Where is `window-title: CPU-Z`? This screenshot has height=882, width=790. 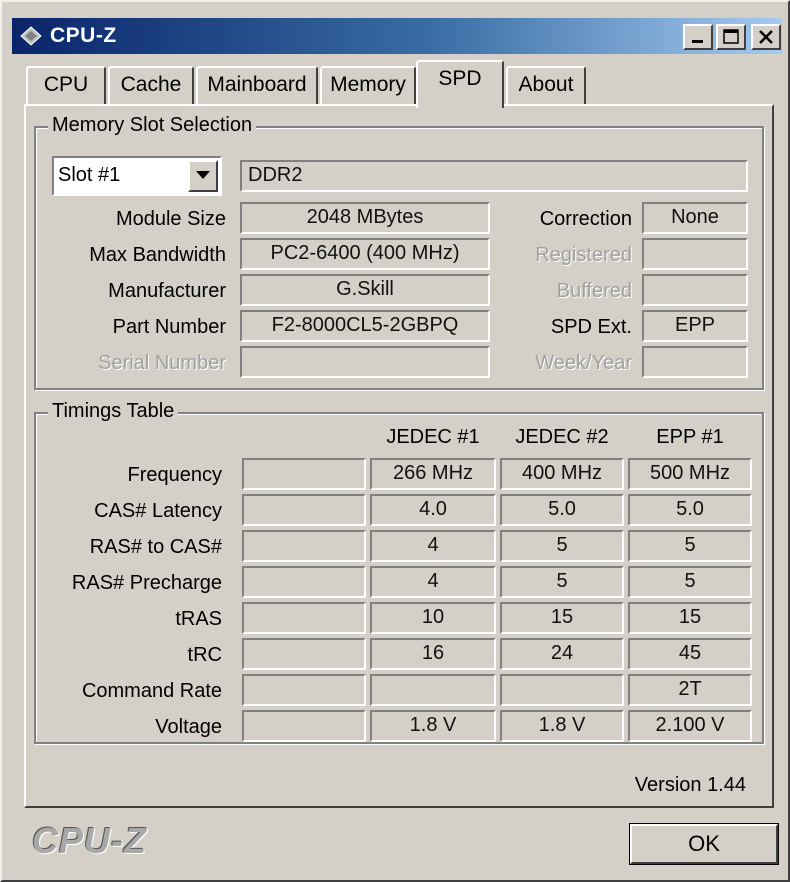 window-title: CPU-Z is located at coordinates (83, 35).